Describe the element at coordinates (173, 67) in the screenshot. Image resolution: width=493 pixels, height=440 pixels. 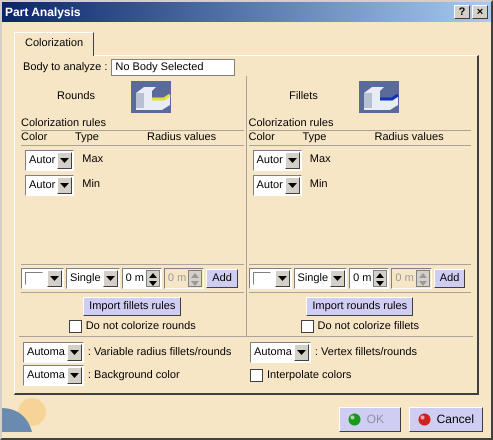
I see `body-field: No Body Selected` at that location.